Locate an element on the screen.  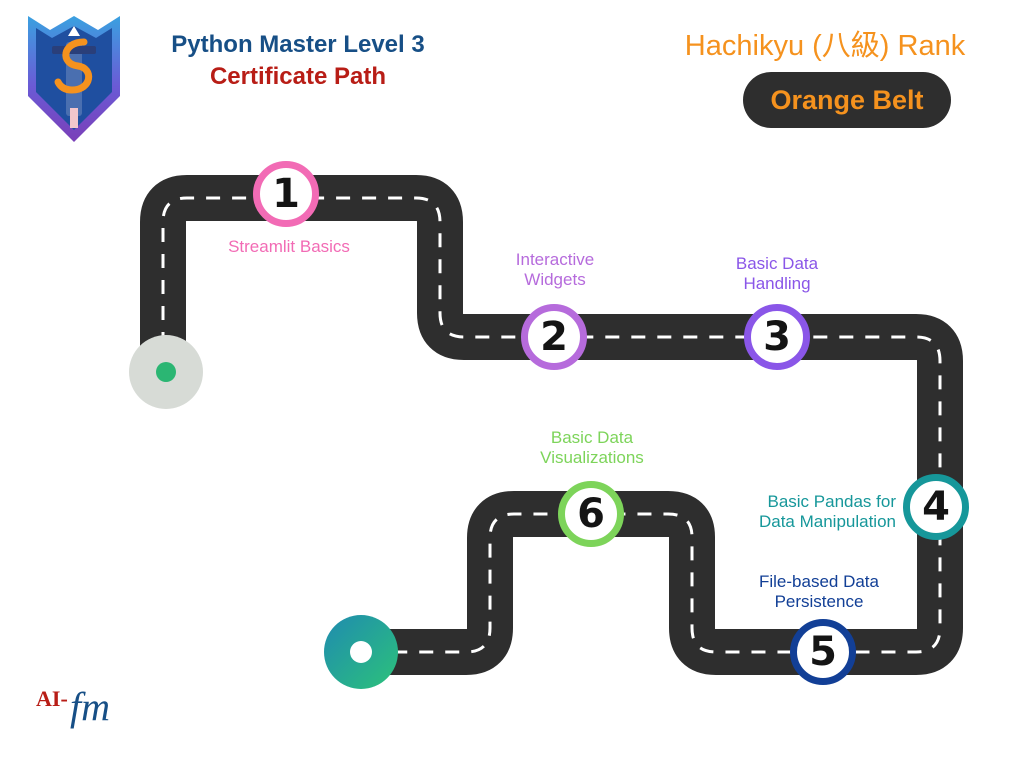
end-point-icon is located at coordinates (361, 652).